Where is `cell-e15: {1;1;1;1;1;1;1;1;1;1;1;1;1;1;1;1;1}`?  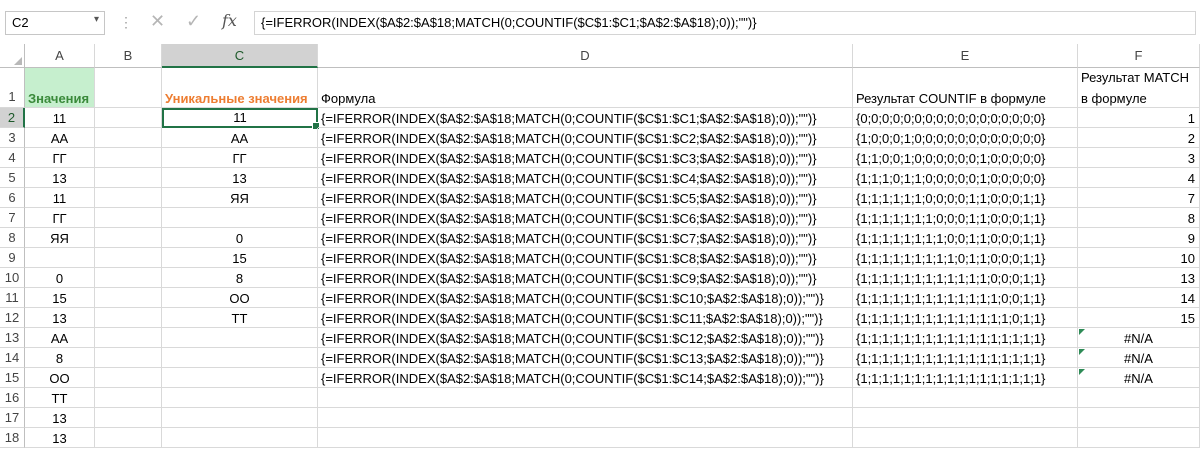
cell-e15: {1;1;1;1;1;1;1;1;1;1;1;1;1;1;1;1;1} is located at coordinates (965, 378).